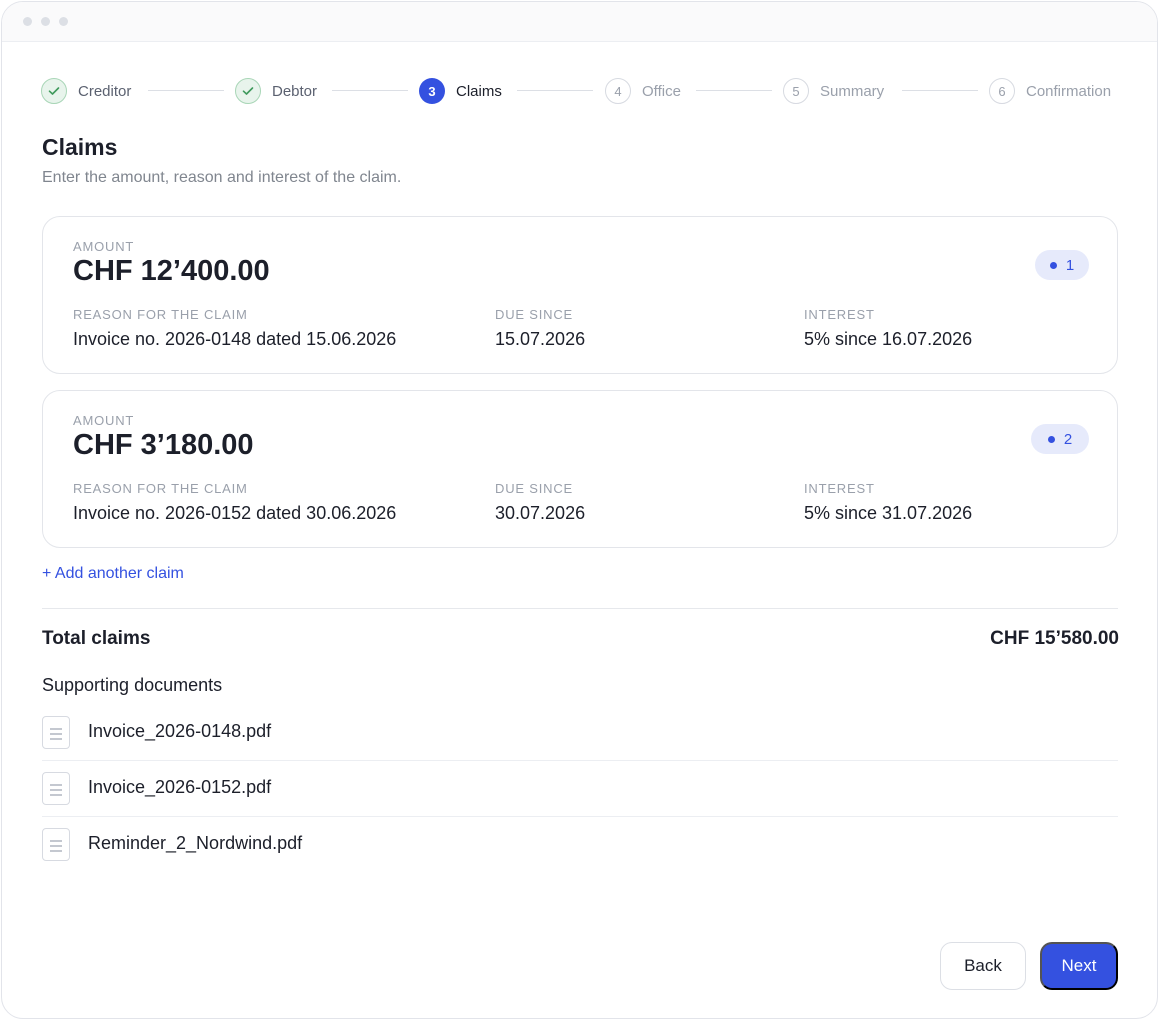 This screenshot has width=1160, height=1020. I want to click on step-debtor: Debtor, so click(276, 91).